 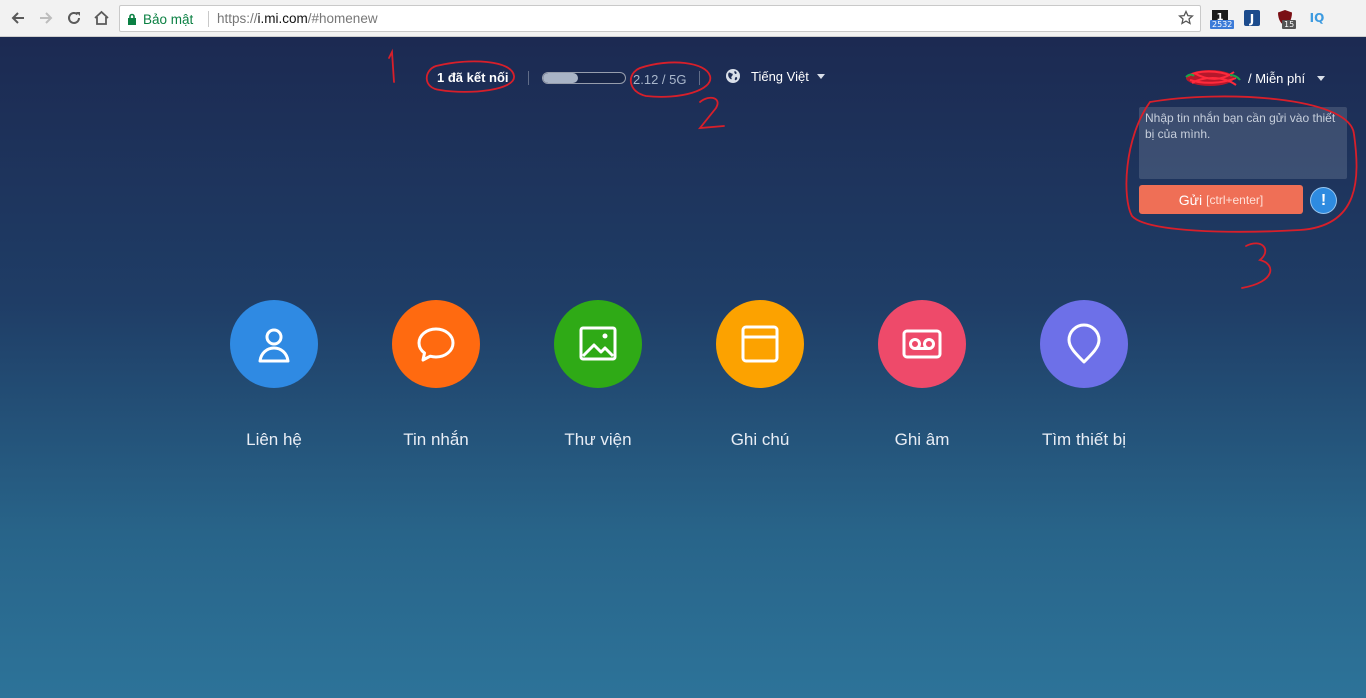 I want to click on url-host: i.mi.com, so click(x=282, y=18).